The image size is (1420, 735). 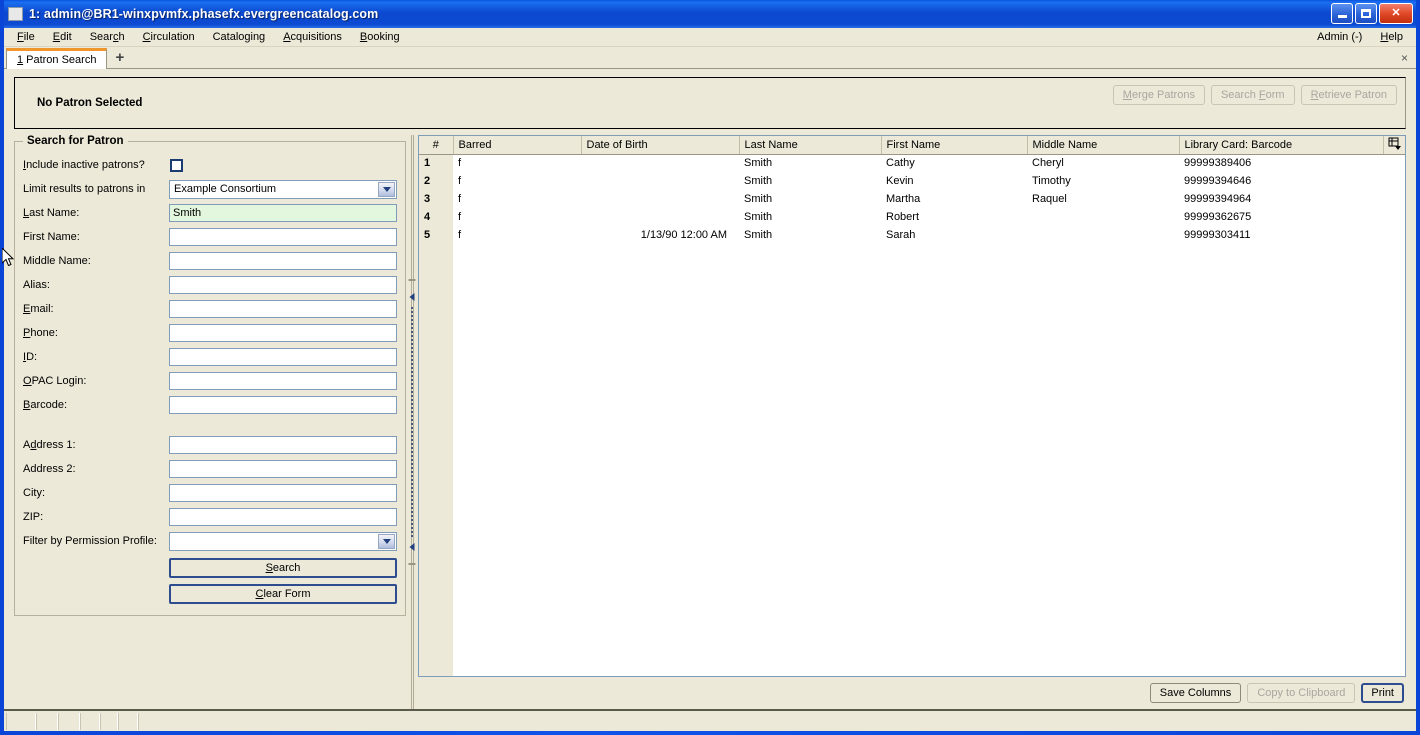 What do you see at coordinates (283, 285) in the screenshot?
I see `alias-input` at bounding box center [283, 285].